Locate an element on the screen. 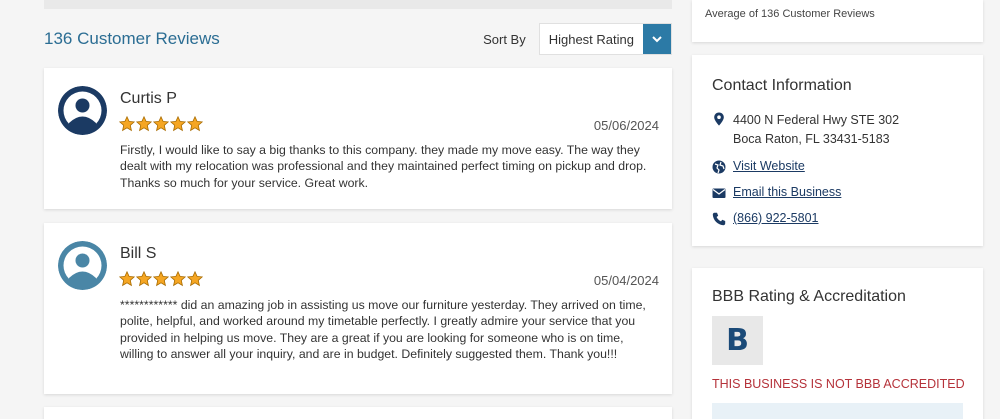 This screenshot has width=1000, height=419. review-date: 05/04/2024 is located at coordinates (626, 280).